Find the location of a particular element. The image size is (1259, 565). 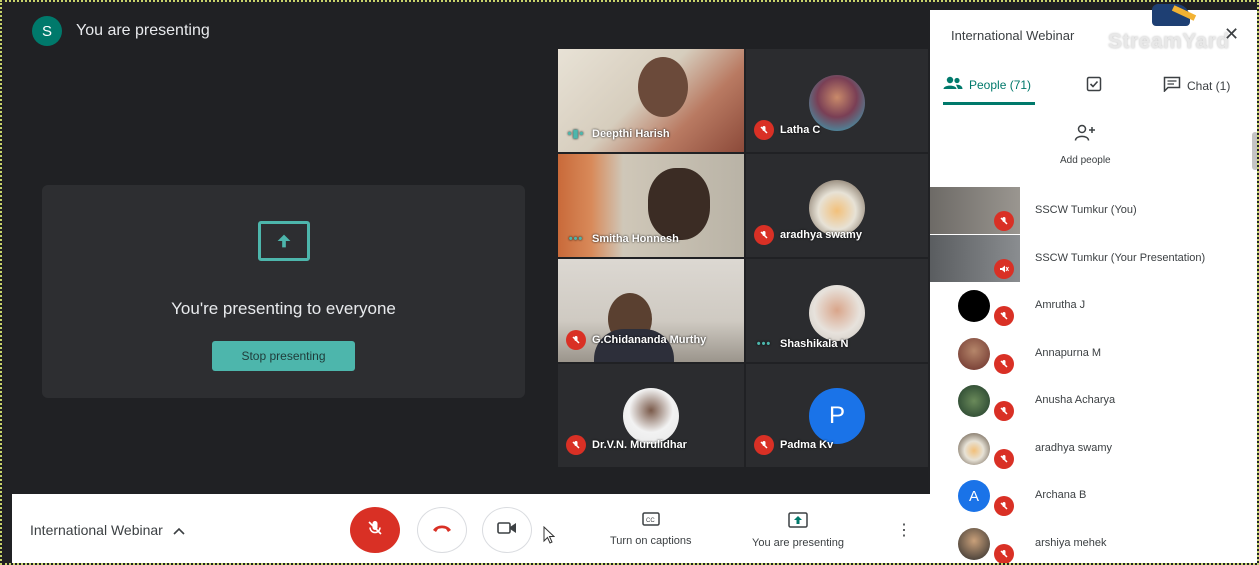

close-icon: ✕ is located at coordinates (1232, 34).